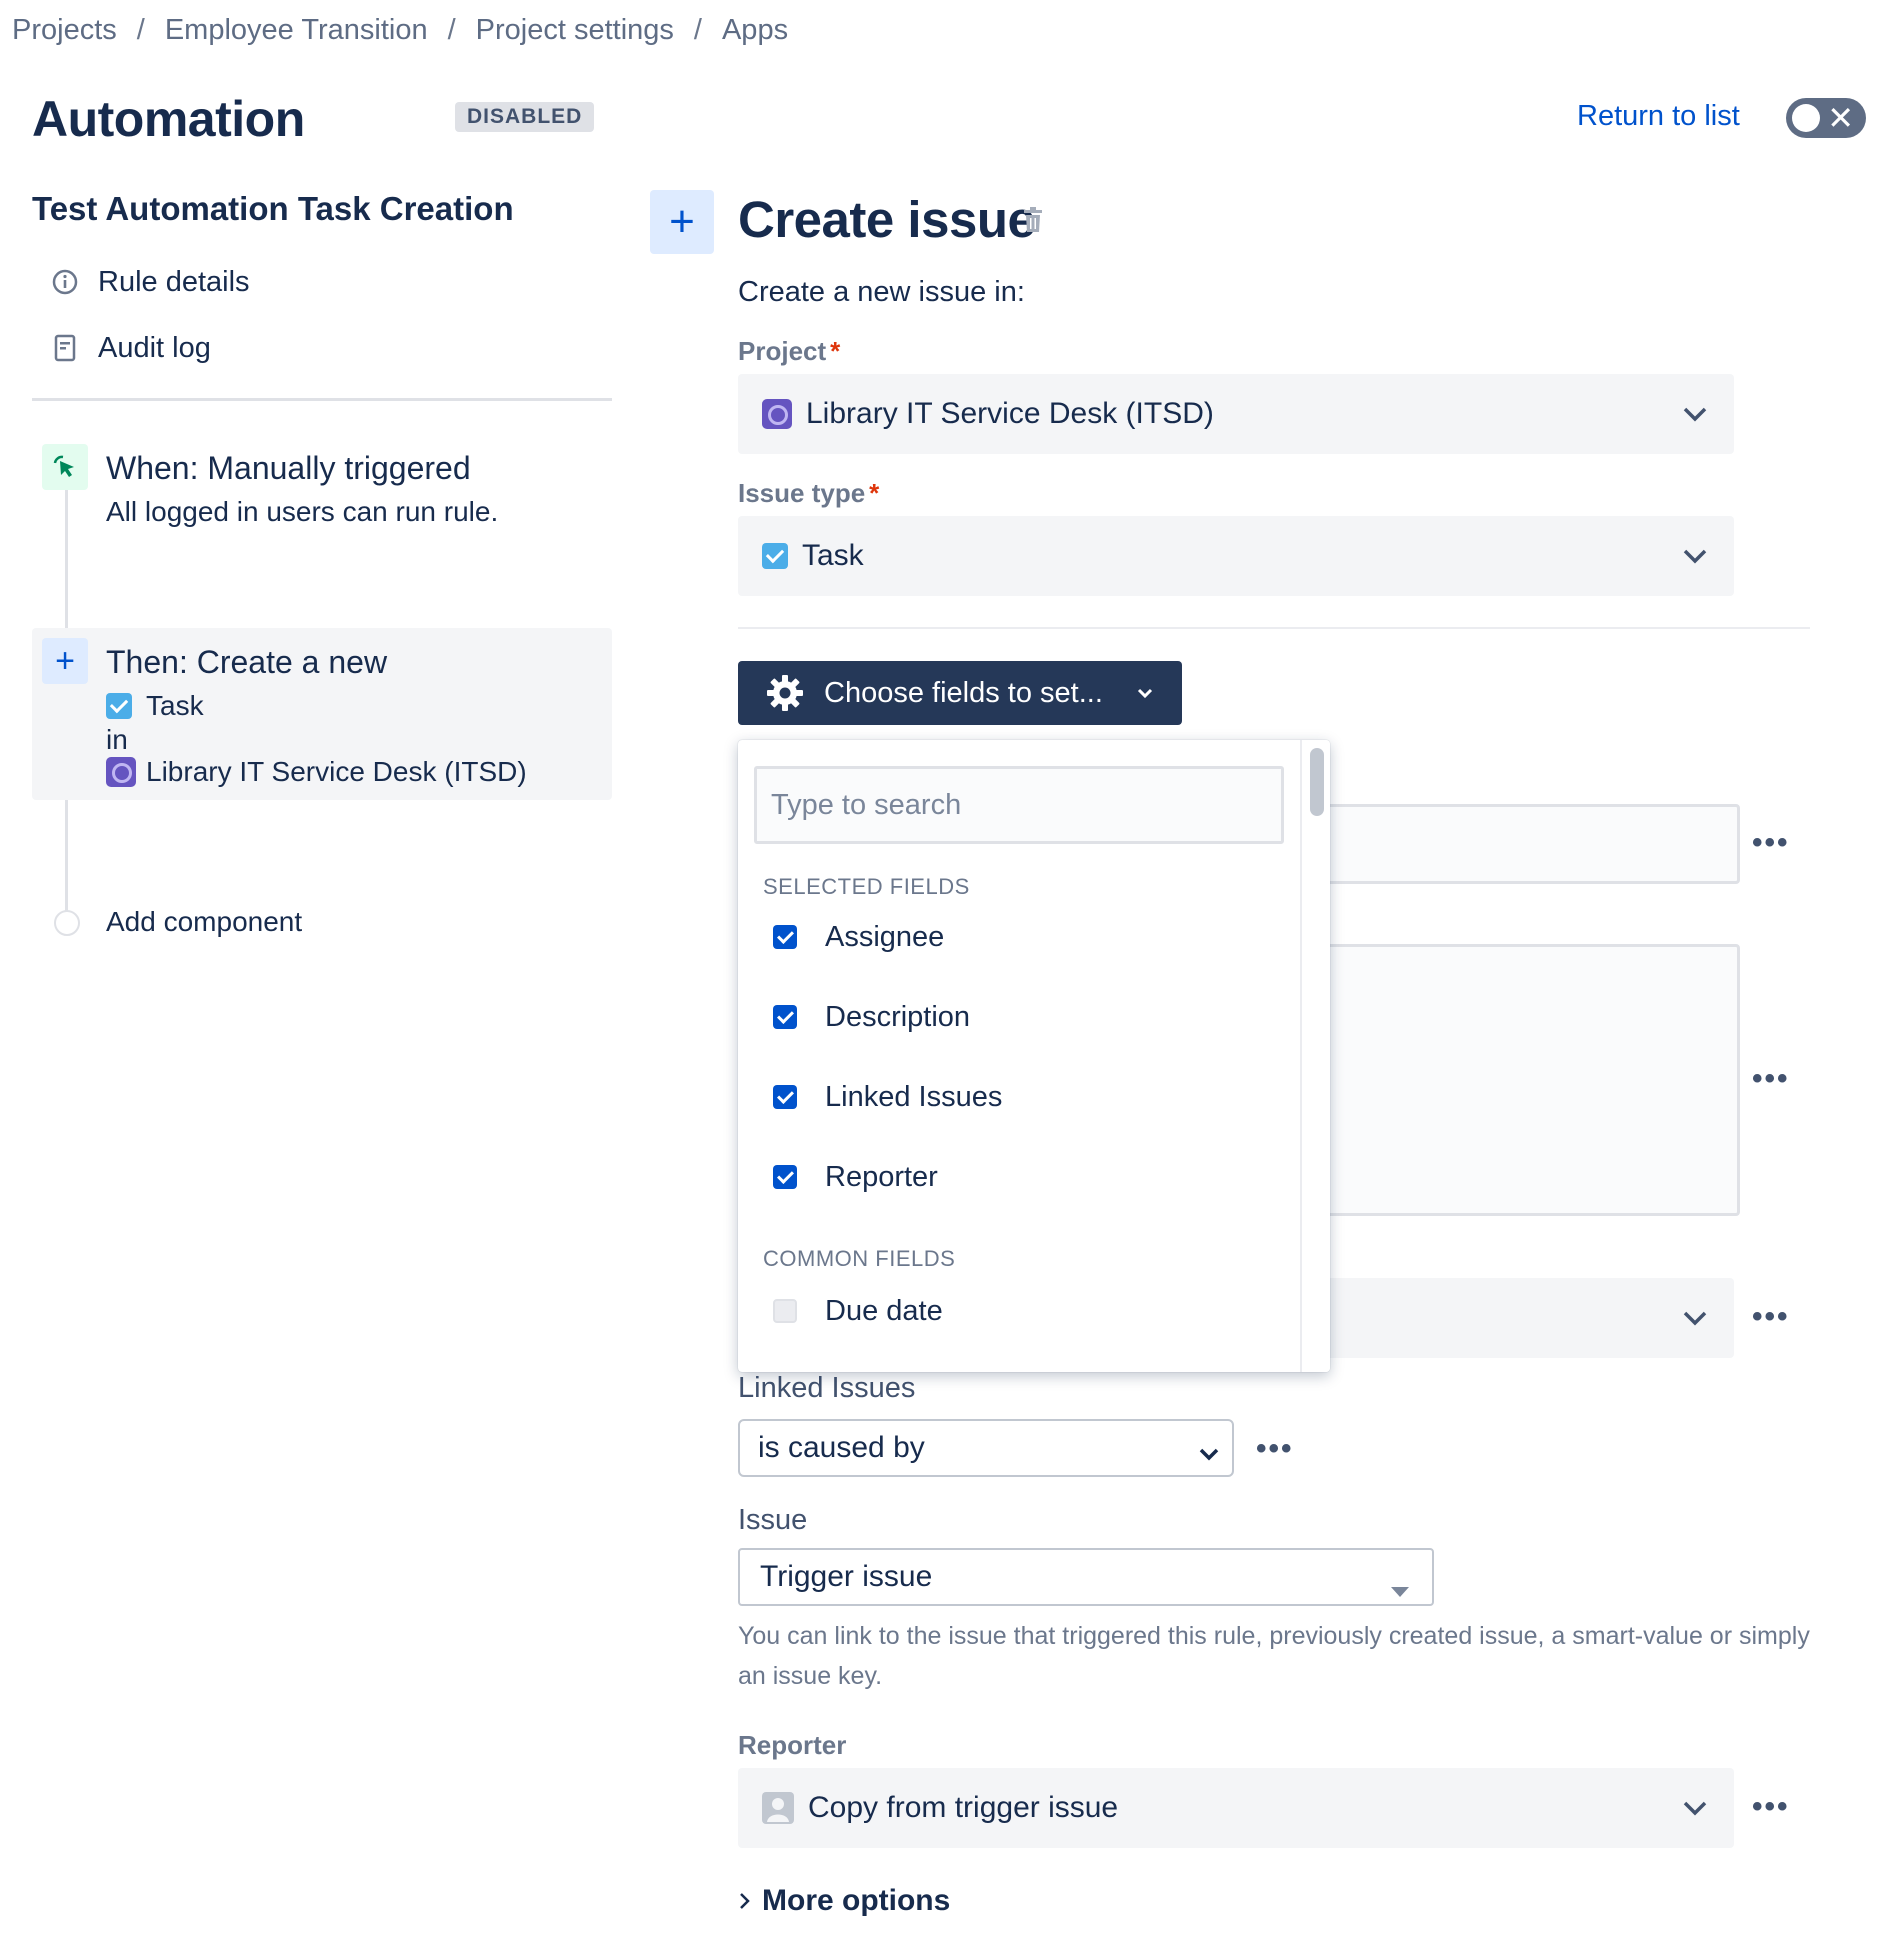  Describe the element at coordinates (745, 1901) in the screenshot. I see `chevron-right-icon` at that location.